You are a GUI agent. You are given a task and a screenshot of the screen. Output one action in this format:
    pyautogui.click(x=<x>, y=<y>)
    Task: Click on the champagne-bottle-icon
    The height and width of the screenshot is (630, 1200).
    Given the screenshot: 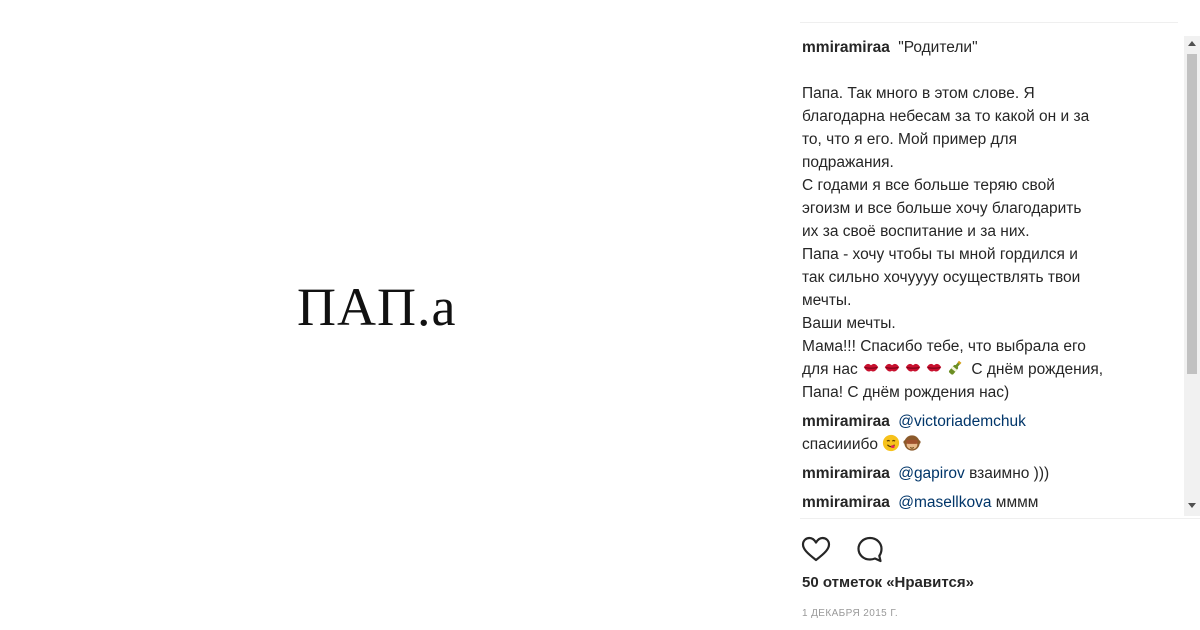 What is the action you would take?
    pyautogui.click(x=955, y=368)
    